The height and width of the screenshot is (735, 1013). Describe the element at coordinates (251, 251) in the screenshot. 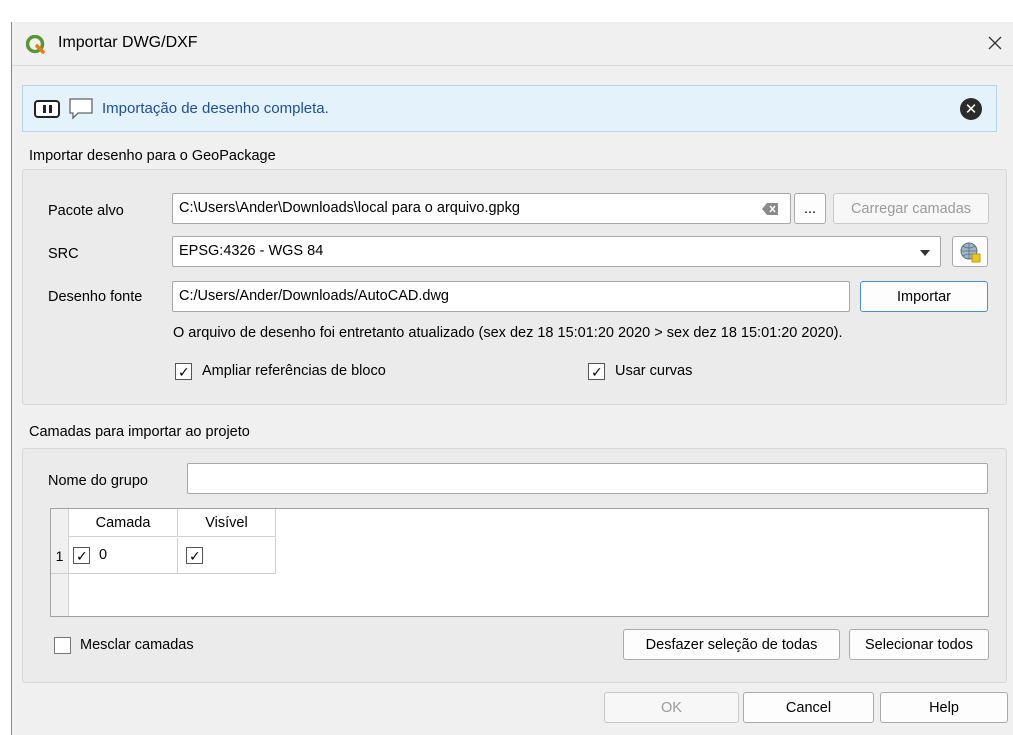

I see `crs-value: EPSG:4326 - WGS 84` at that location.